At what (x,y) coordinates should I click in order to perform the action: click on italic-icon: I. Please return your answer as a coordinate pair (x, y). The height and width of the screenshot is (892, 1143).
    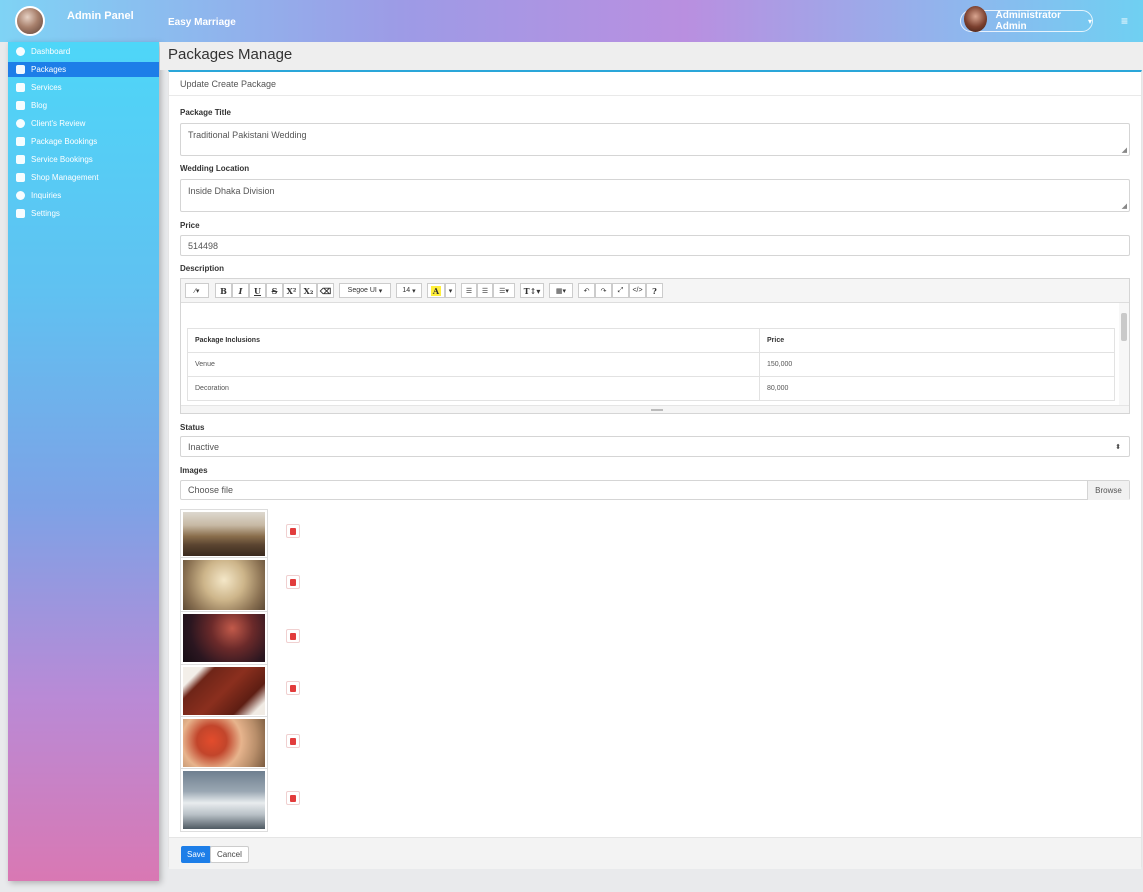
    Looking at the image, I should click on (240, 290).